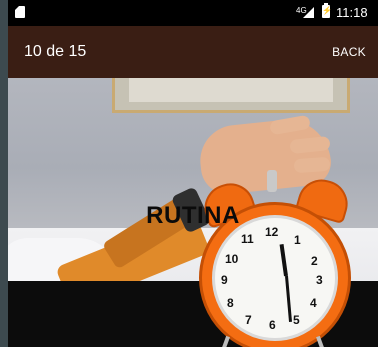  Describe the element at coordinates (296, 320) in the screenshot. I see `clock-number: 5` at that location.